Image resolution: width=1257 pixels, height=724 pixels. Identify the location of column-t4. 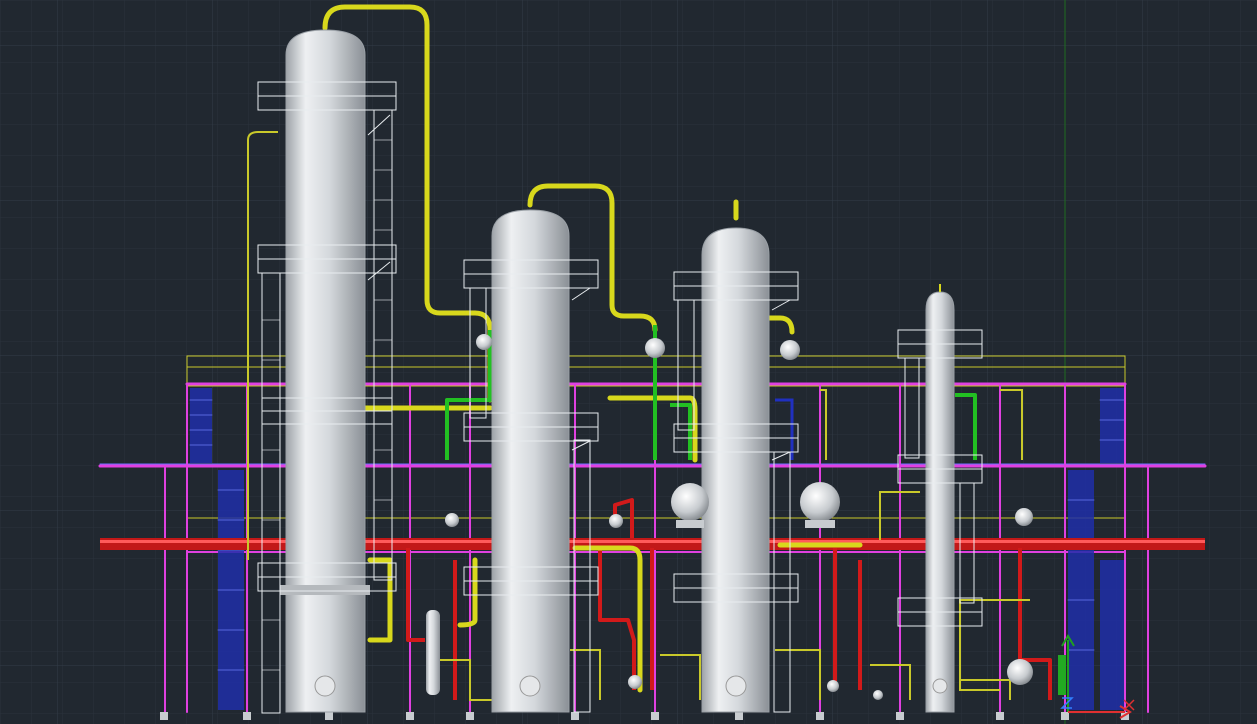
(940, 498).